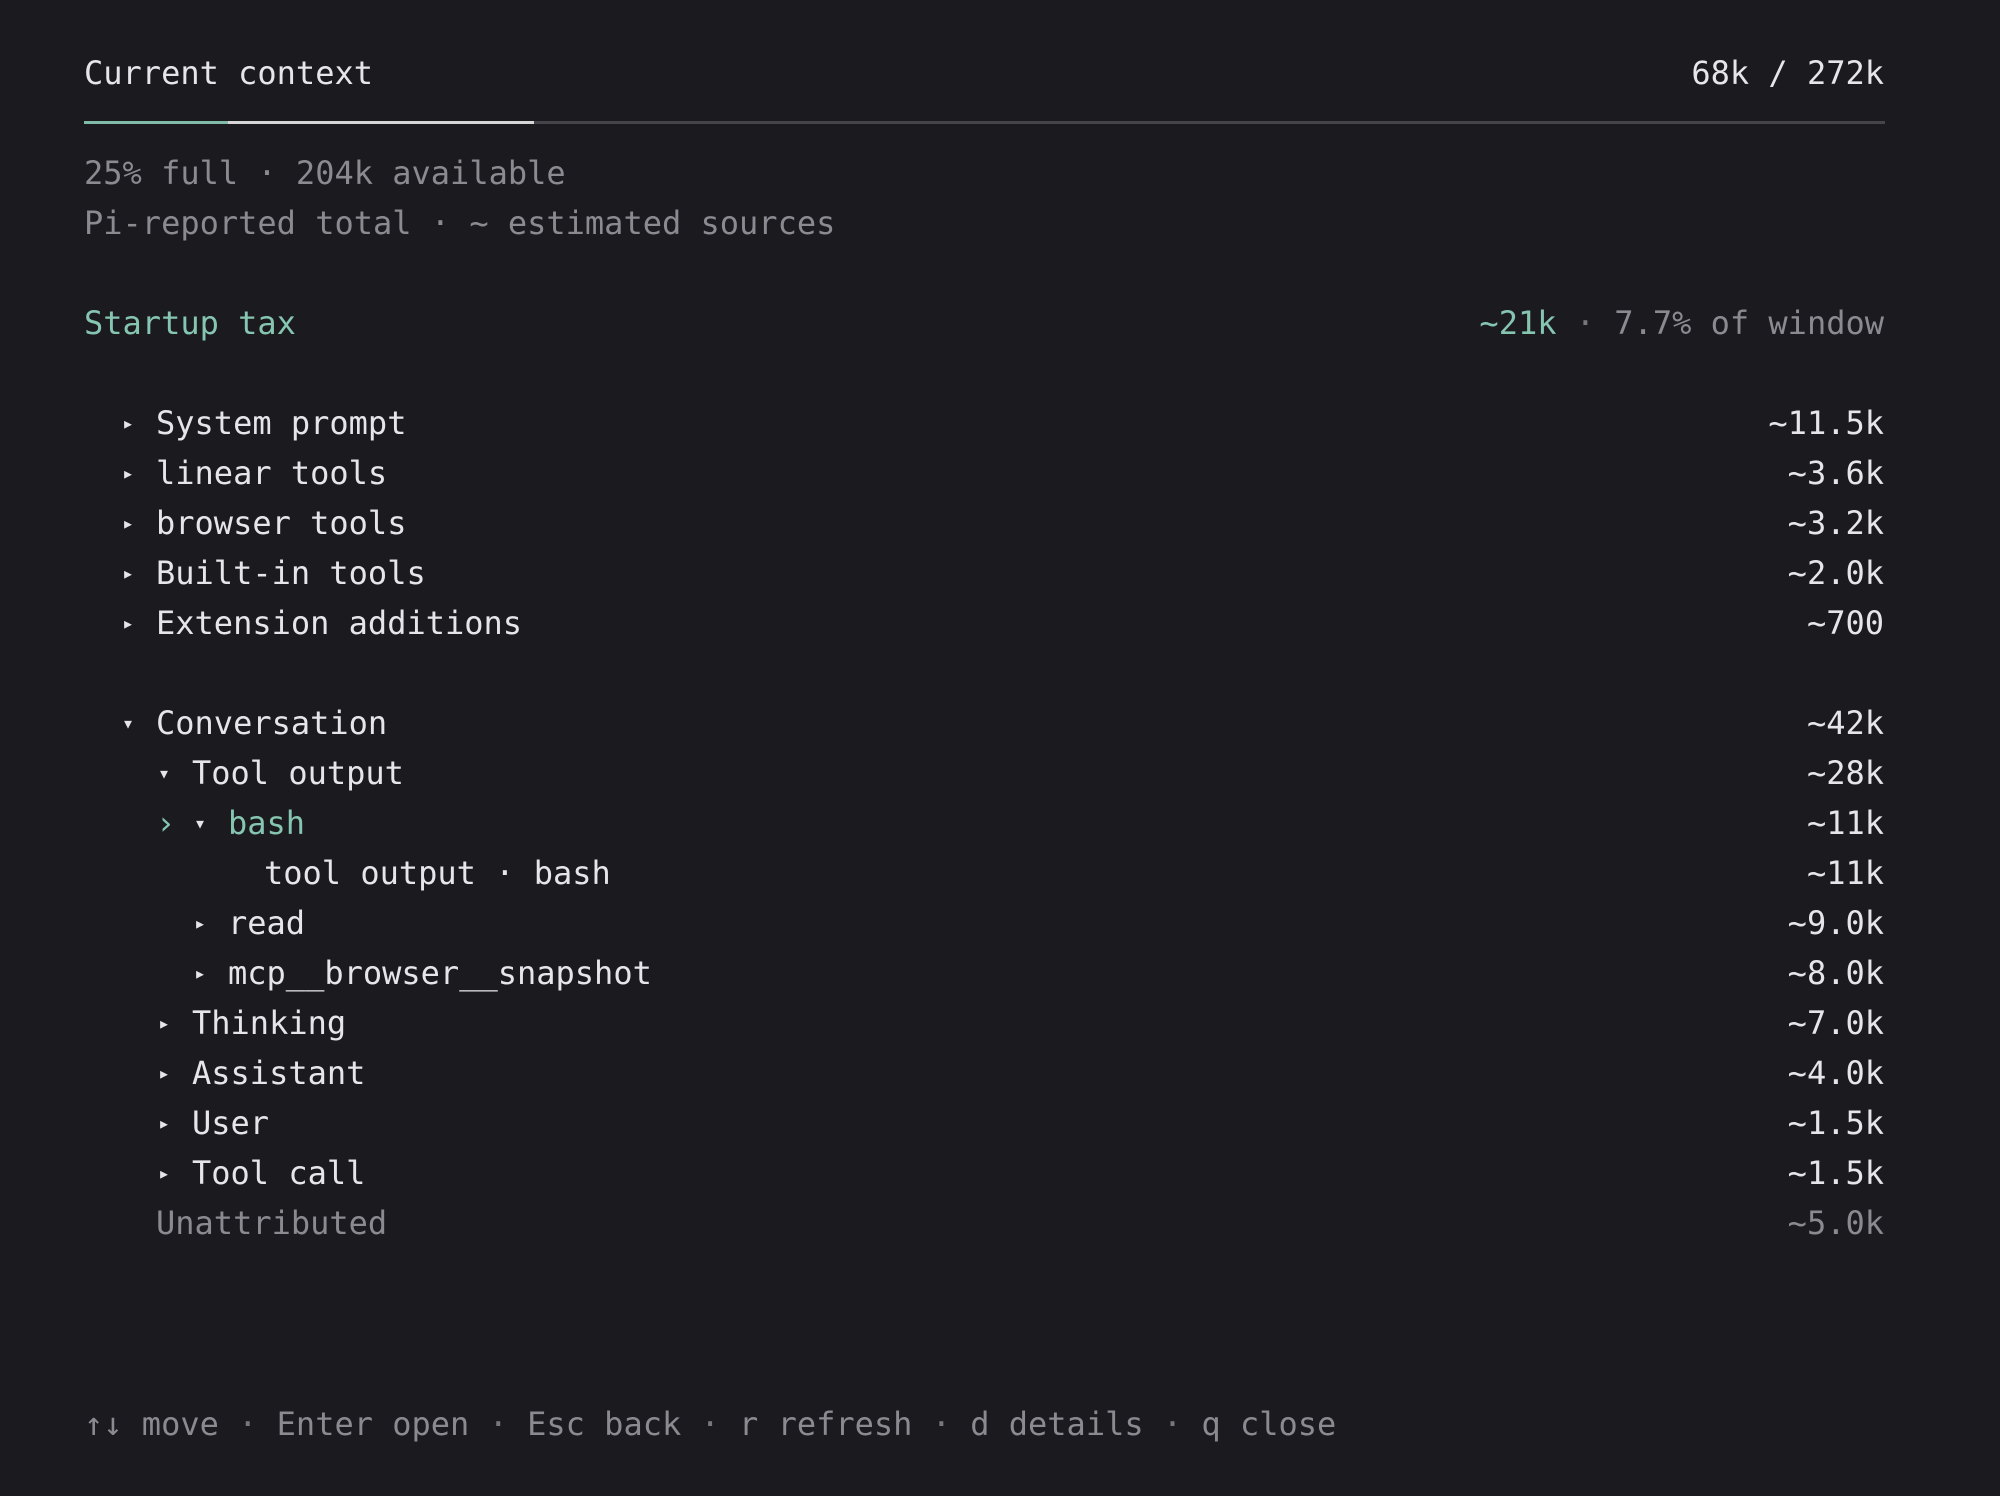 The height and width of the screenshot is (1496, 2000). What do you see at coordinates (1845, 623) in the screenshot?
I see `tree-row-value: ~700` at bounding box center [1845, 623].